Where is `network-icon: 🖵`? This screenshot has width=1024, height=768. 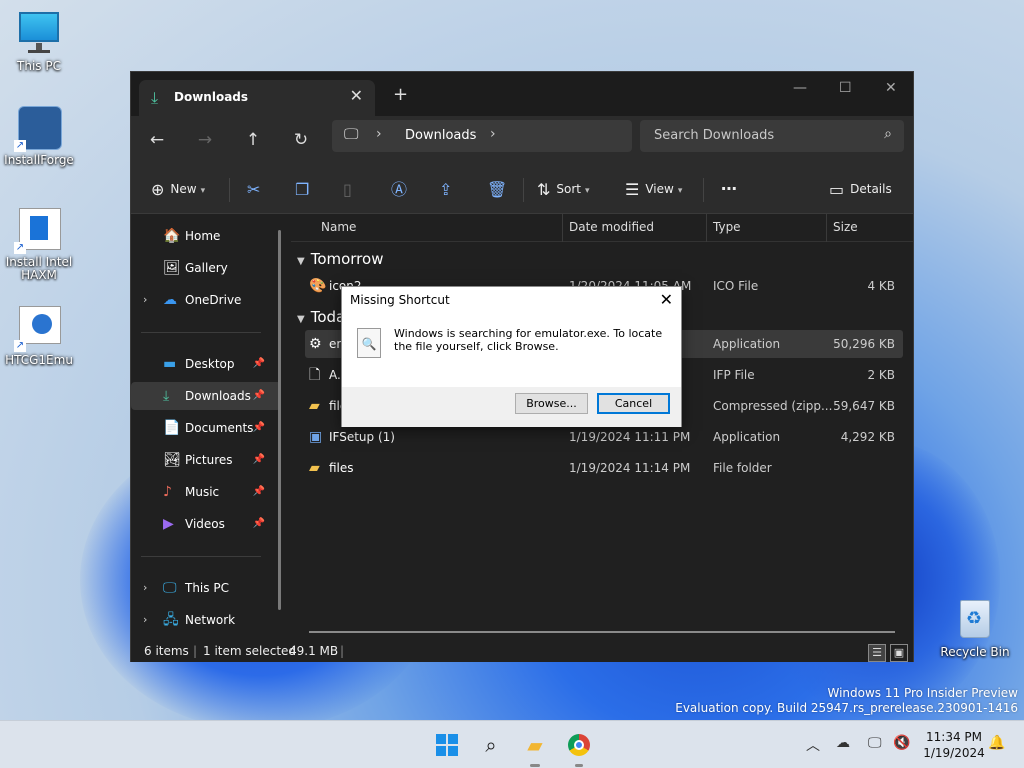
network-icon: 🖵 is located at coordinates (875, 743).